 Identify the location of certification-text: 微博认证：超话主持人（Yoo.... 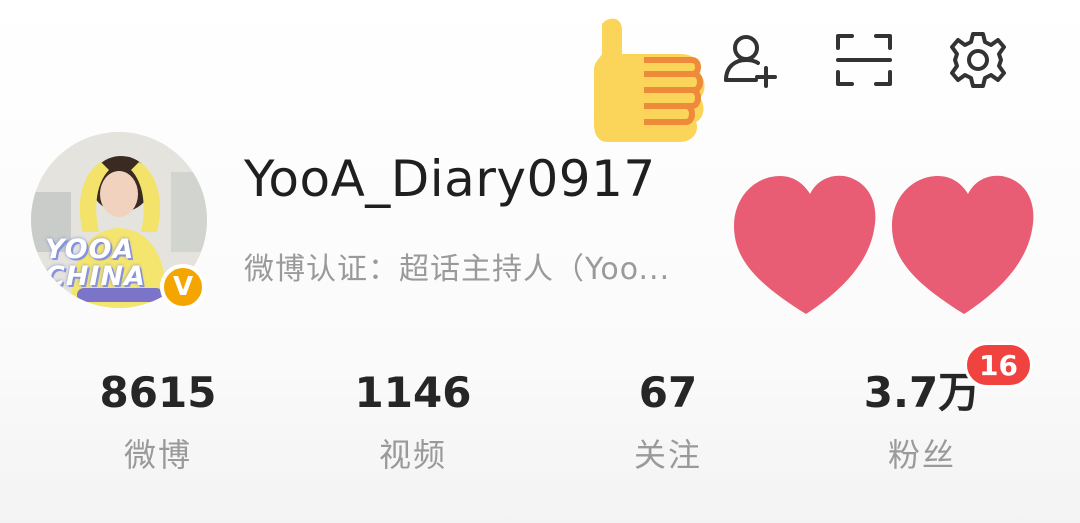
(457, 266).